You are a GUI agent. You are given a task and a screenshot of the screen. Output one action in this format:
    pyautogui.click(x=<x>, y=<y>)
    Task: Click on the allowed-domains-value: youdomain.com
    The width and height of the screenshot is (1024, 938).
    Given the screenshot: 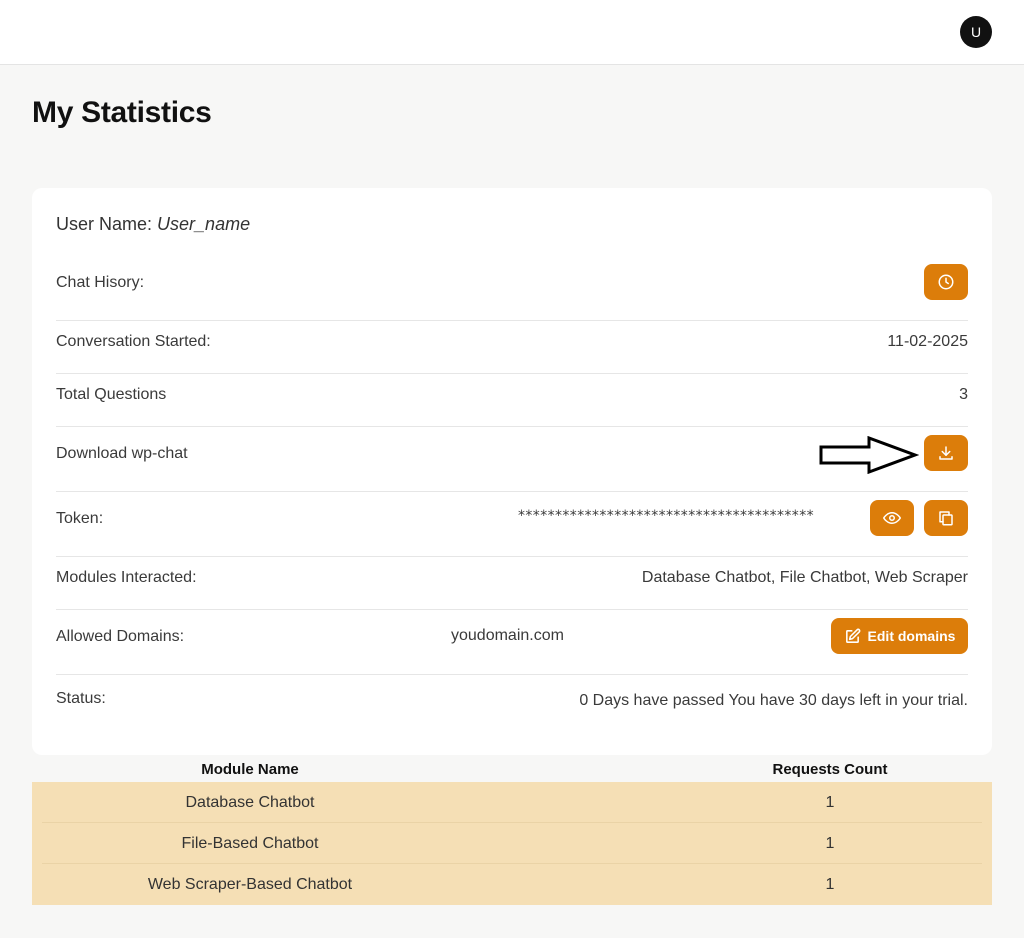 What is the action you would take?
    pyautogui.click(x=507, y=635)
    